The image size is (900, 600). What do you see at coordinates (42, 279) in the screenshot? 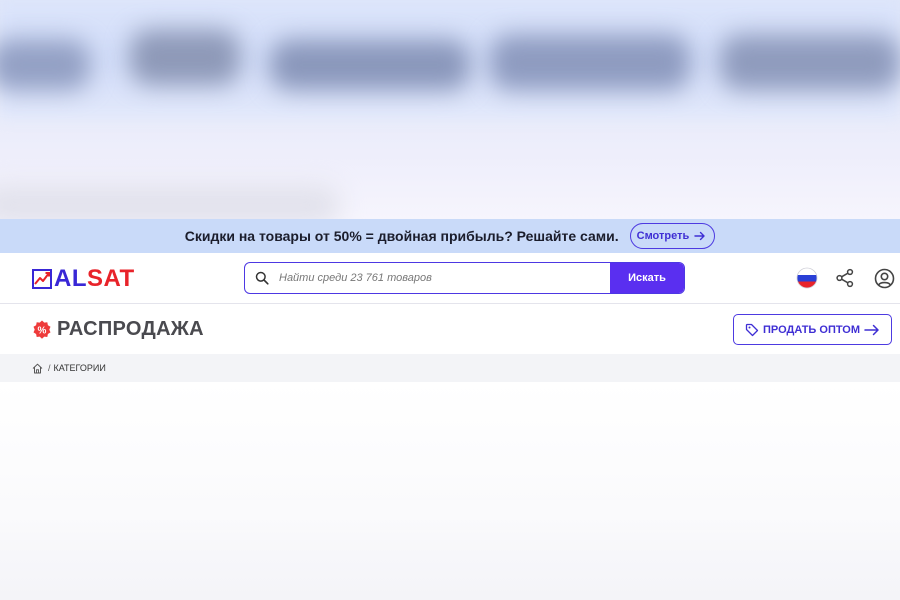
I see `chart-logo-icon` at bounding box center [42, 279].